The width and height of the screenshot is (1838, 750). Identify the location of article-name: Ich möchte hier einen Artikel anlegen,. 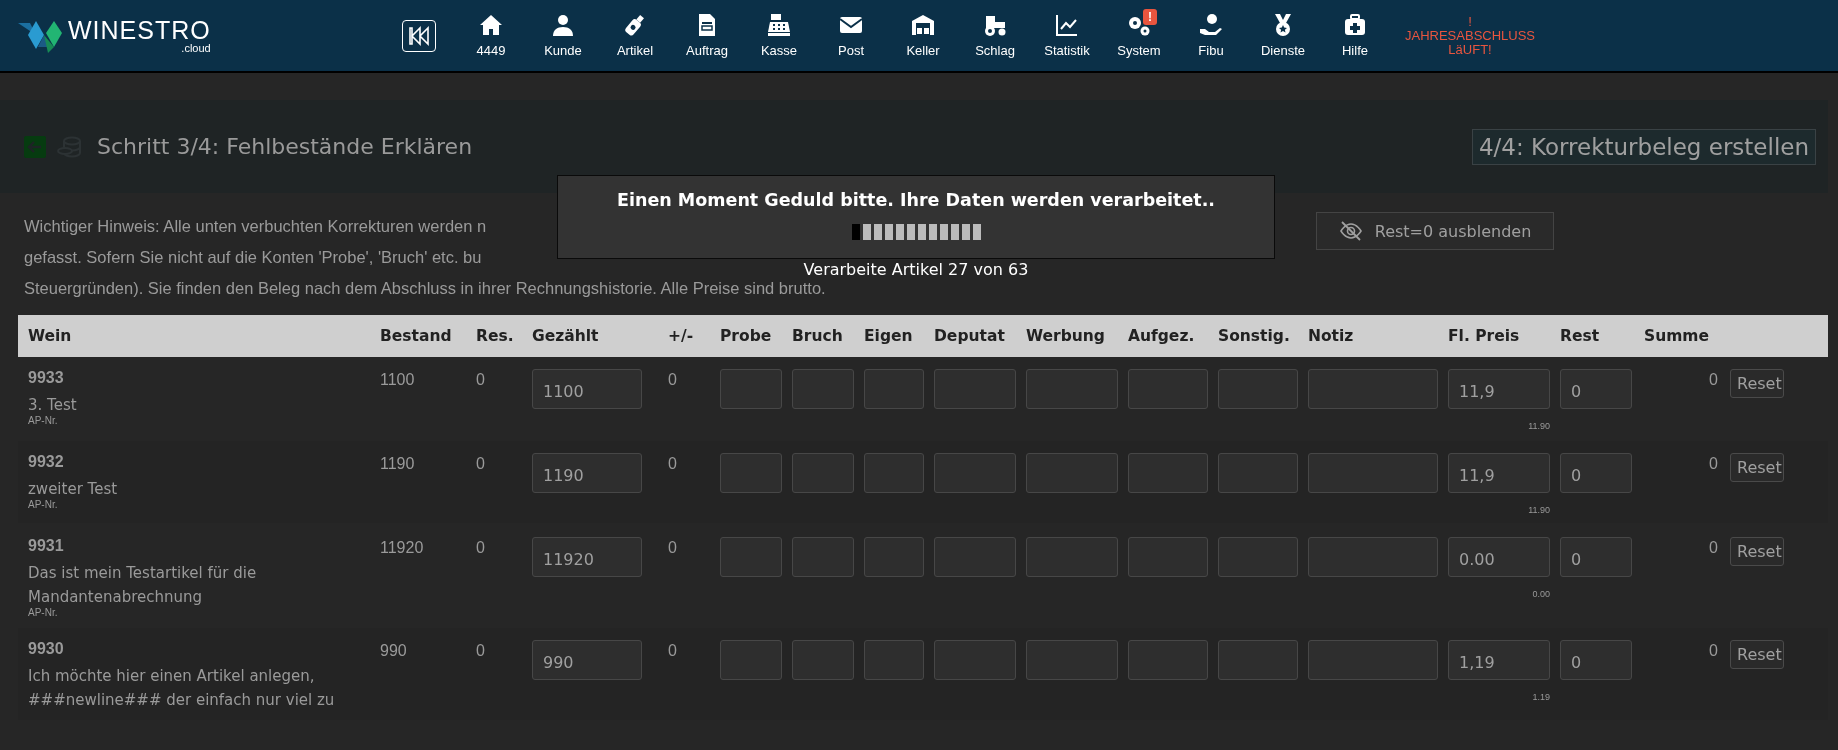
(171, 676).